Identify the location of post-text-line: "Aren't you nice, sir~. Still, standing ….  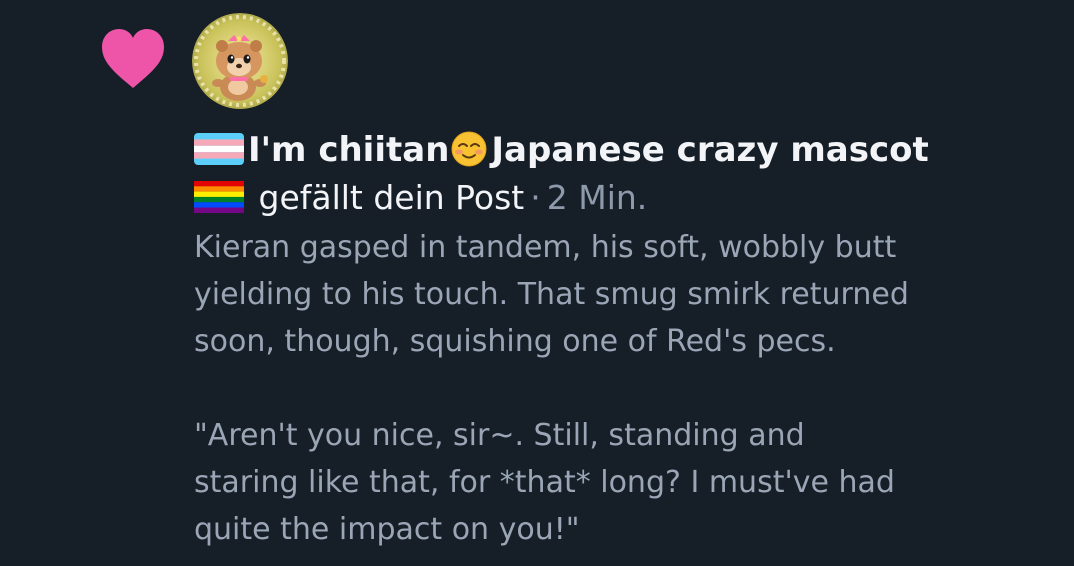
(499, 435).